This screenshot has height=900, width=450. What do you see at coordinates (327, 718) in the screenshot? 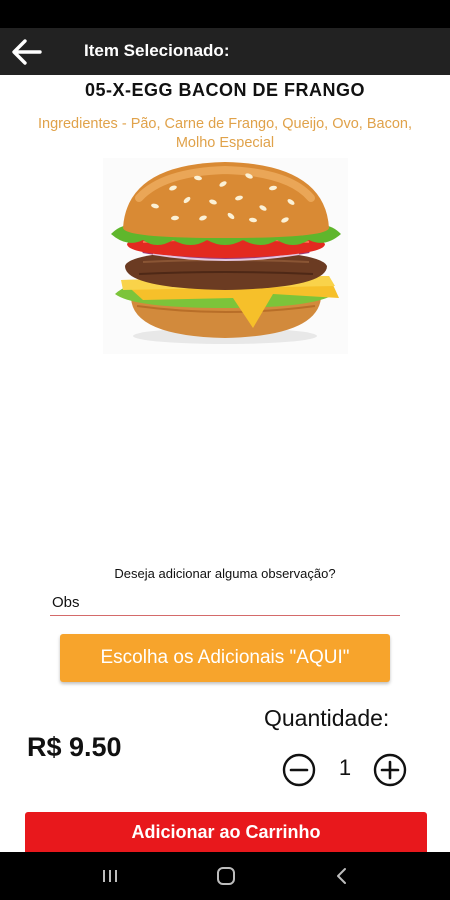
I see `quantity-label: Quantidade:` at bounding box center [327, 718].